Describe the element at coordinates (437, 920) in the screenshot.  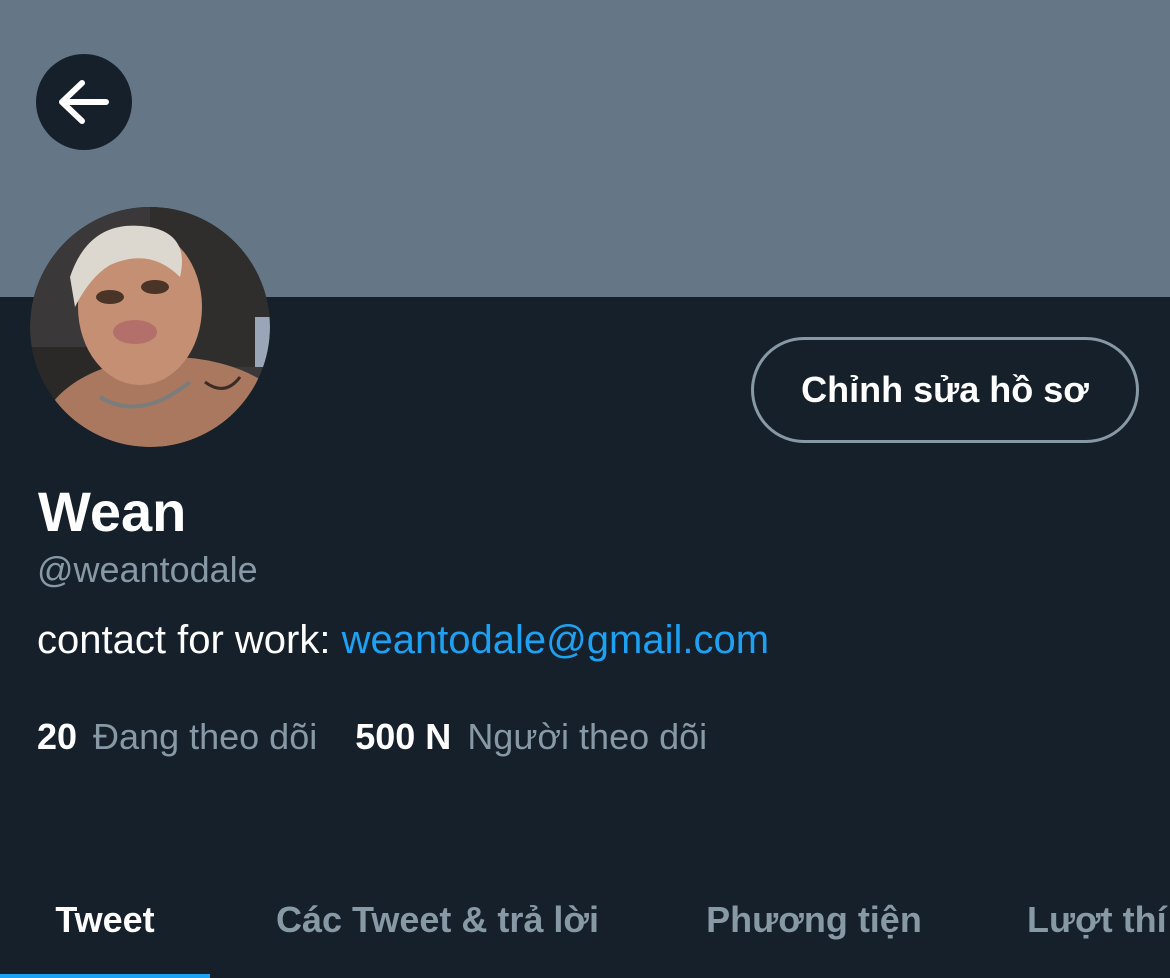
I see `tab-tweets-and-replies: Các Tweet & trả lời` at that location.